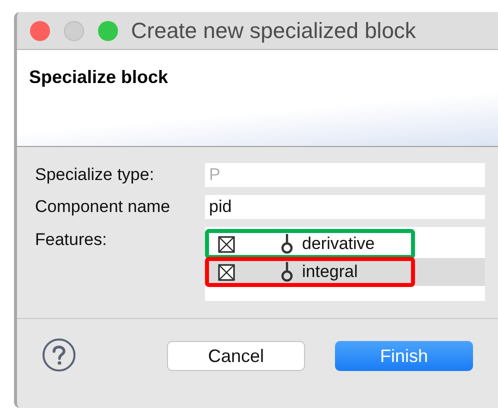 The height and width of the screenshot is (412, 498). I want to click on help-icon, so click(59, 355).